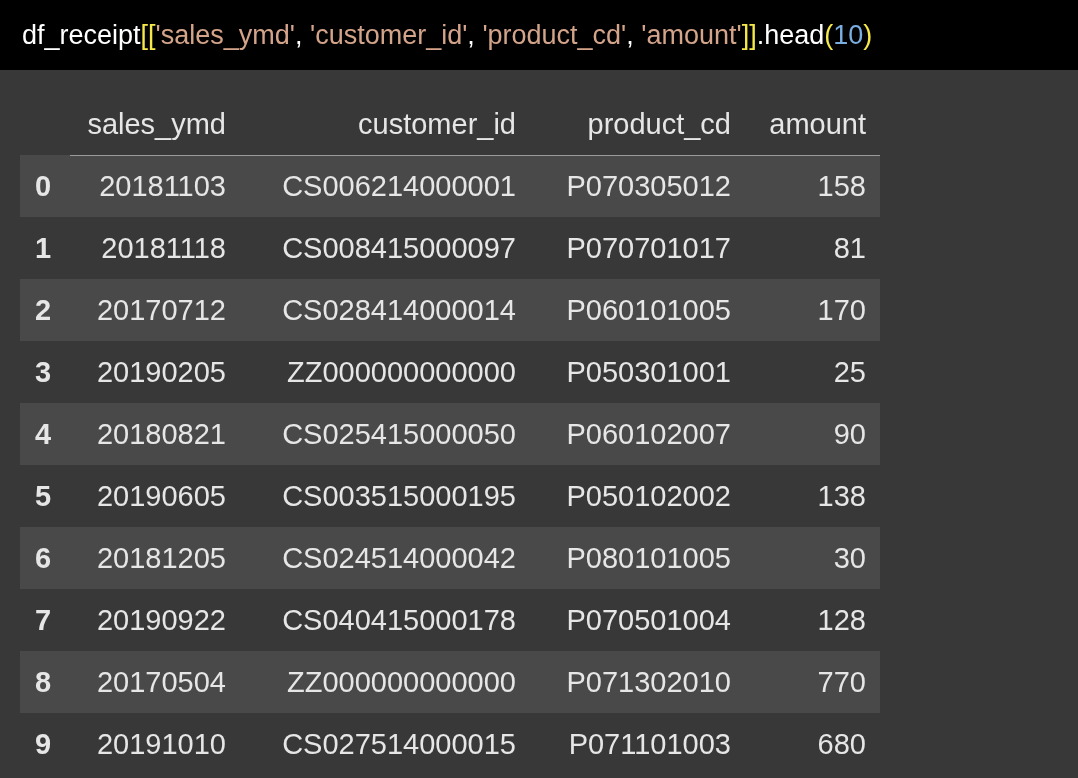 The image size is (1078, 778). What do you see at coordinates (155, 125) in the screenshot?
I see `column-header: sales_ymd` at bounding box center [155, 125].